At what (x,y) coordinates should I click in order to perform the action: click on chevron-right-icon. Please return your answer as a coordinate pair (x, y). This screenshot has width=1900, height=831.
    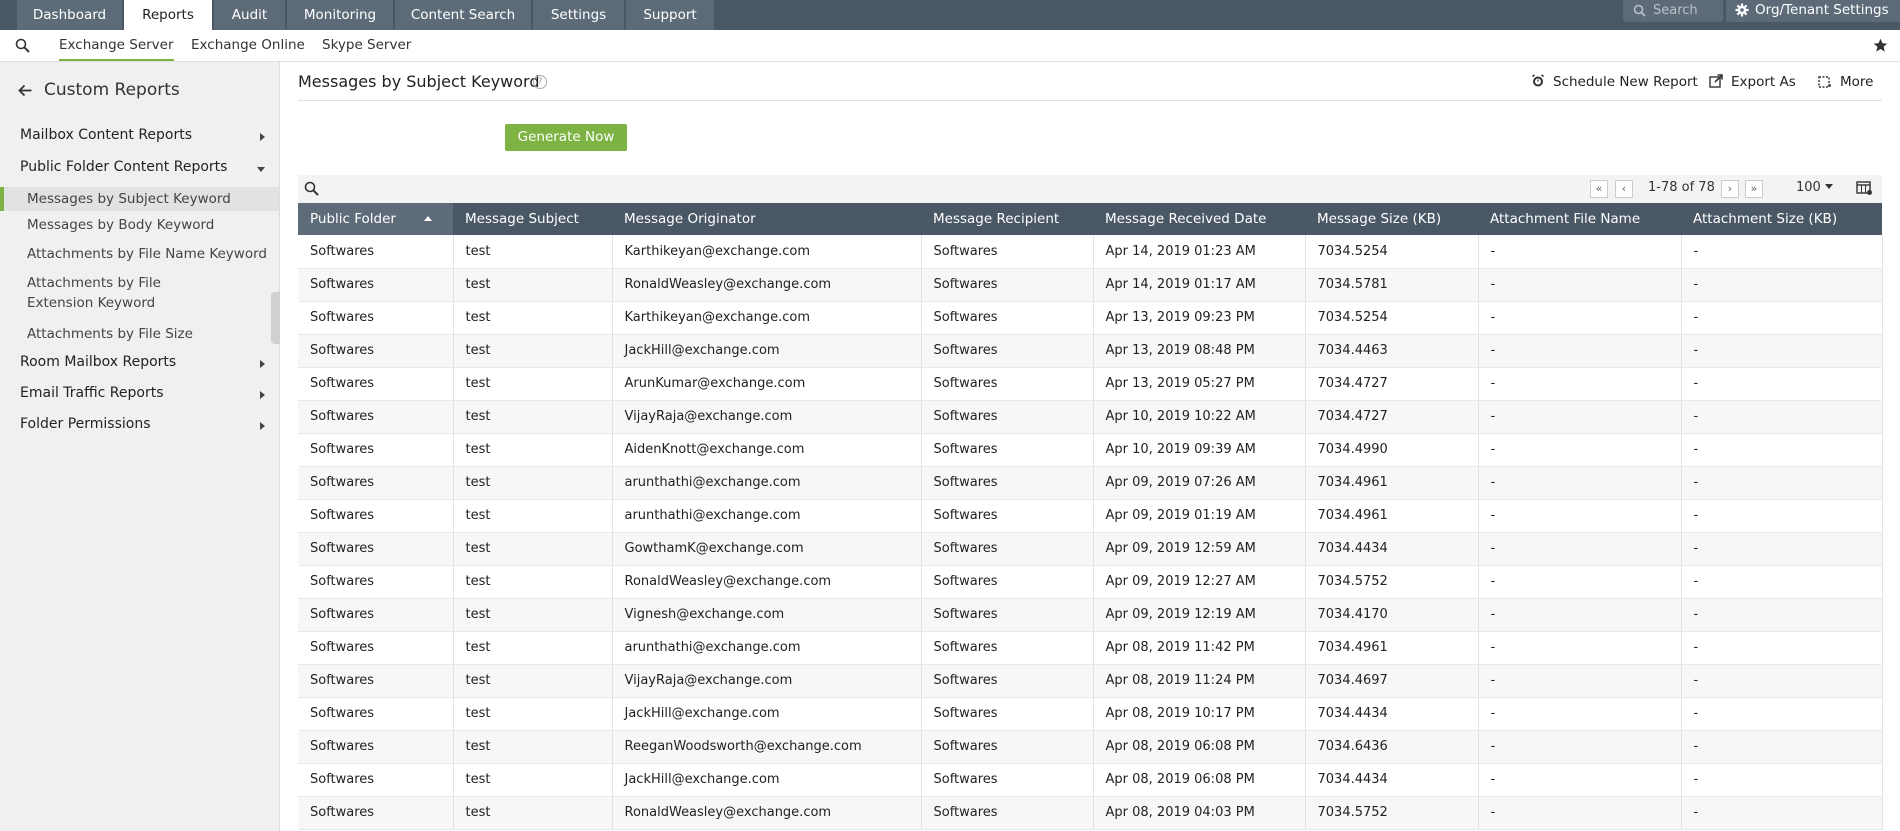
    Looking at the image, I should click on (262, 426).